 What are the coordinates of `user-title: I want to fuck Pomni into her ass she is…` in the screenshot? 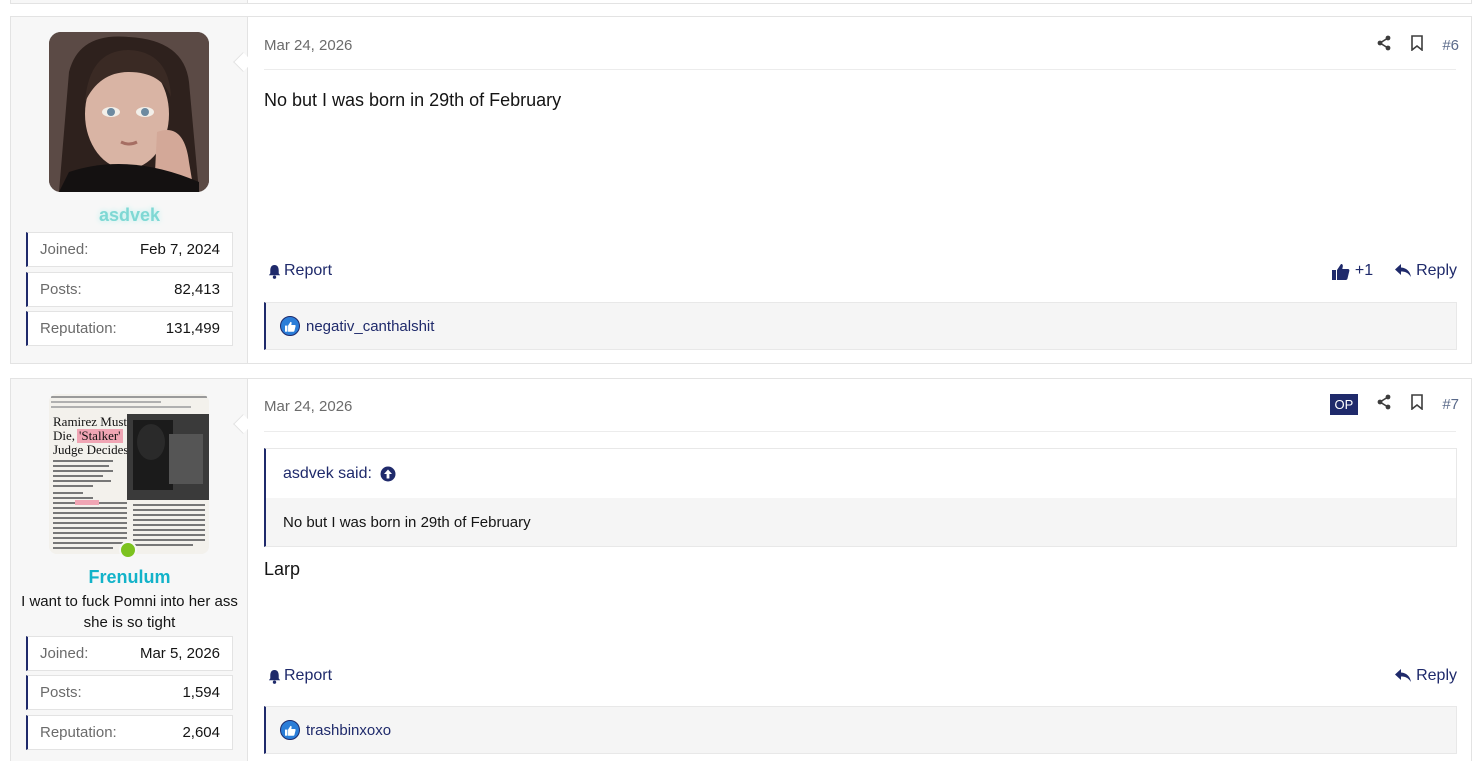 It's located at (129, 612).